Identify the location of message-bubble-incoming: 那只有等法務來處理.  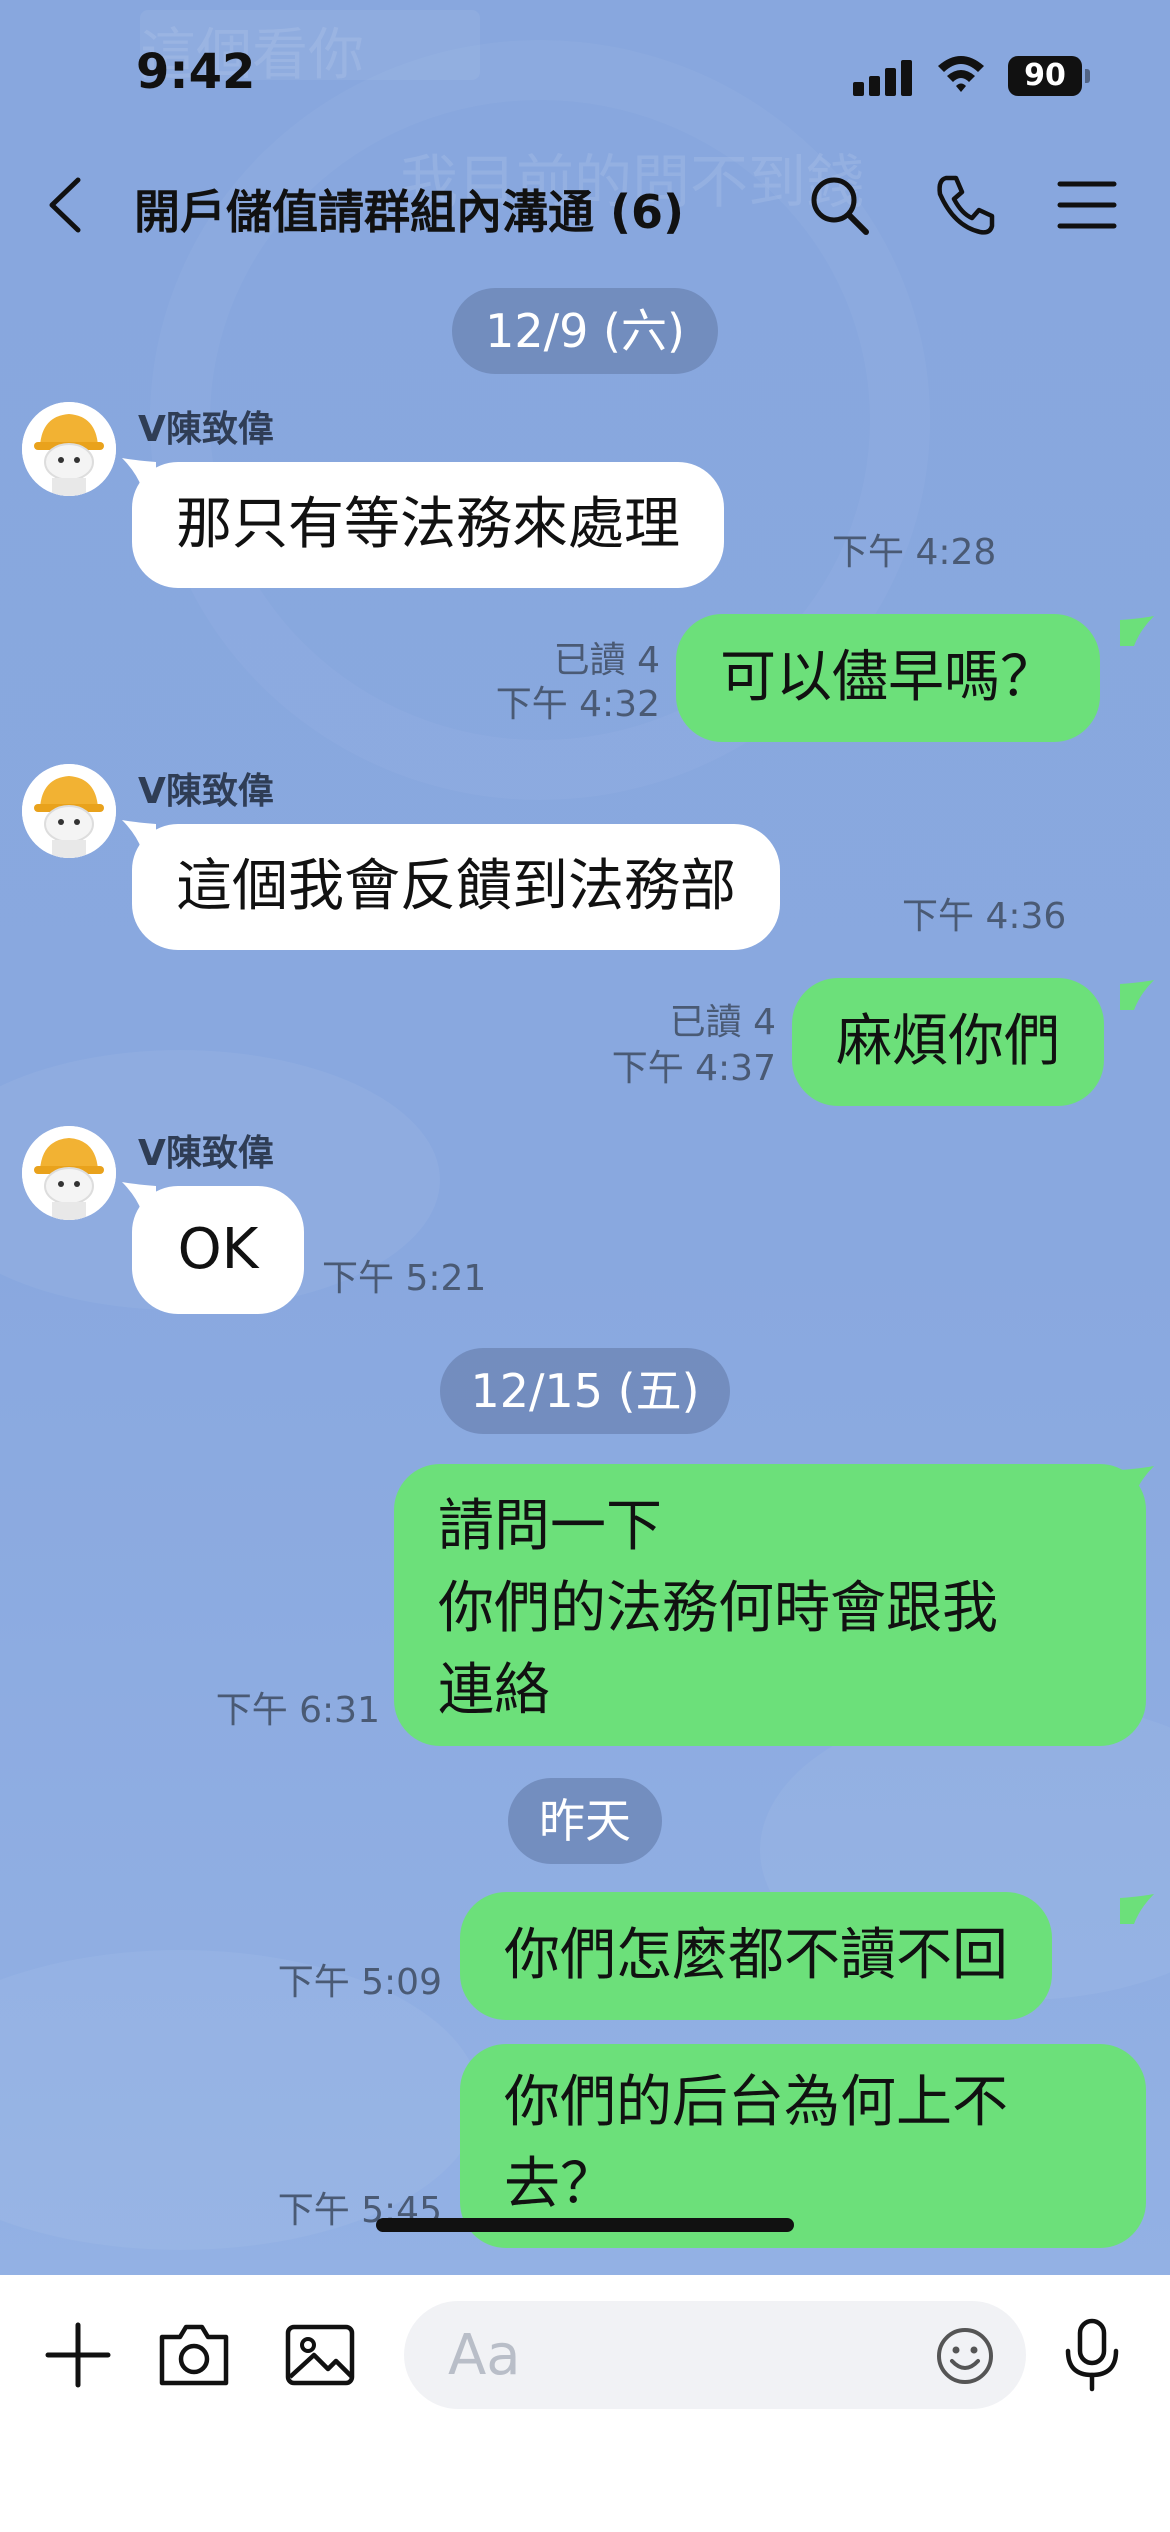
(428, 525).